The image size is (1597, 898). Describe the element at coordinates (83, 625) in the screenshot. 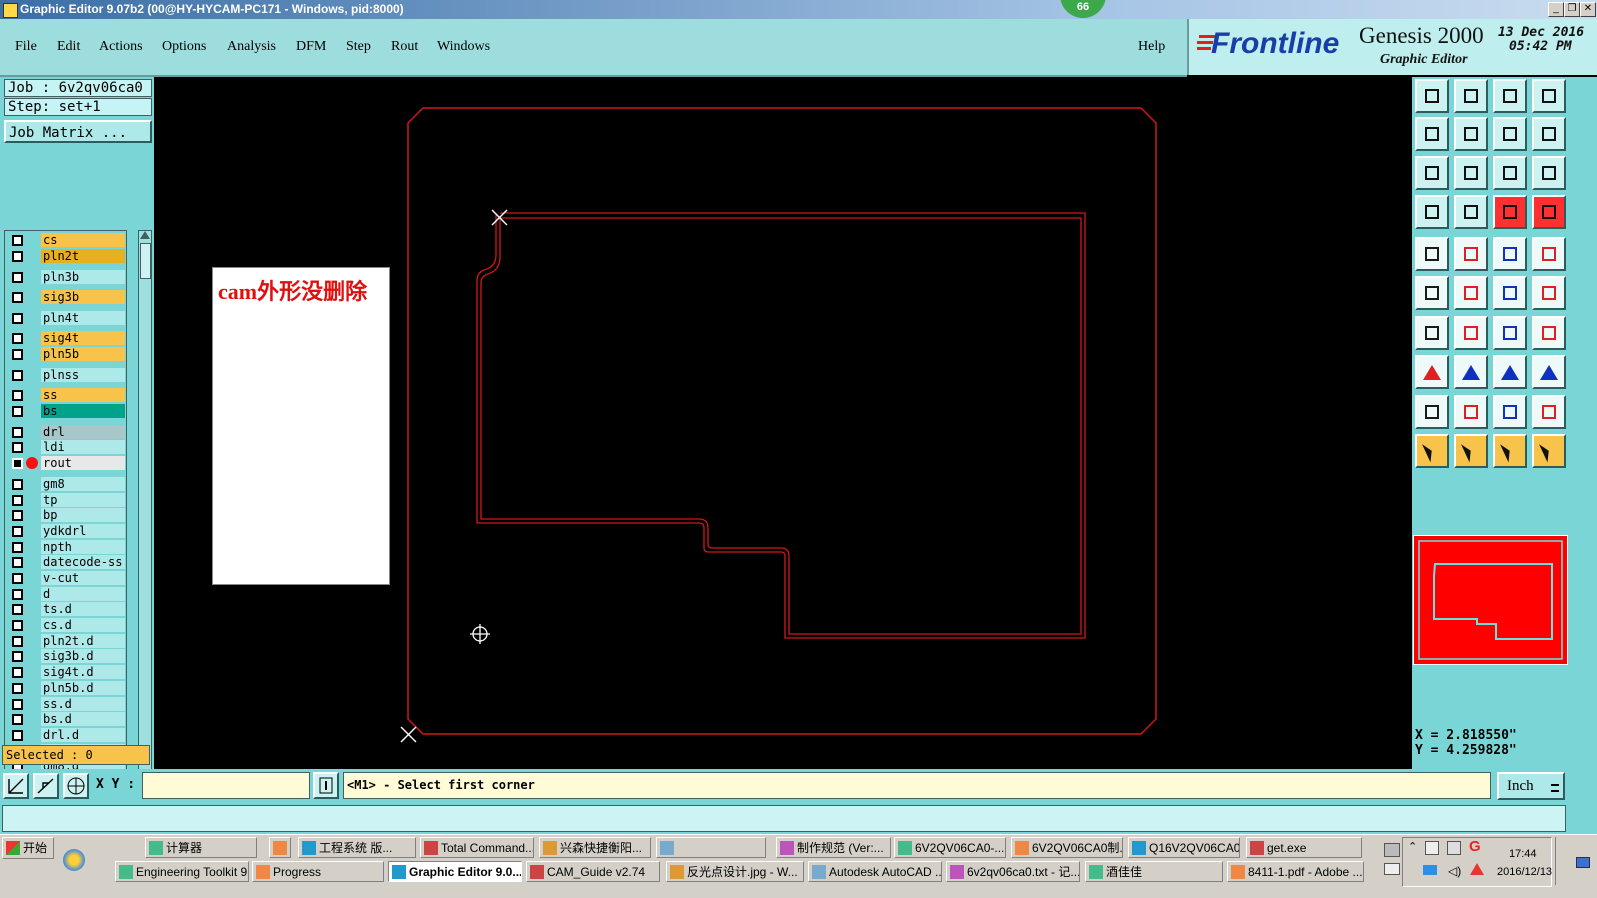

I see `layer-name: cs.d` at that location.